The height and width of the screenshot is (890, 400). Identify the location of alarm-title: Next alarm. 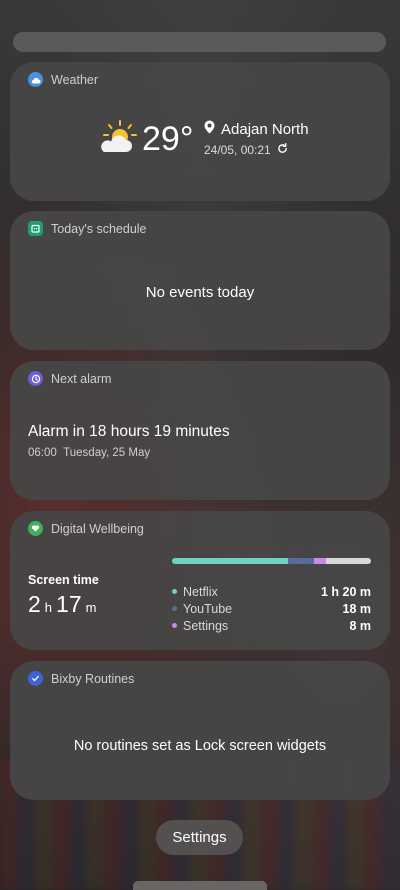
(81, 378).